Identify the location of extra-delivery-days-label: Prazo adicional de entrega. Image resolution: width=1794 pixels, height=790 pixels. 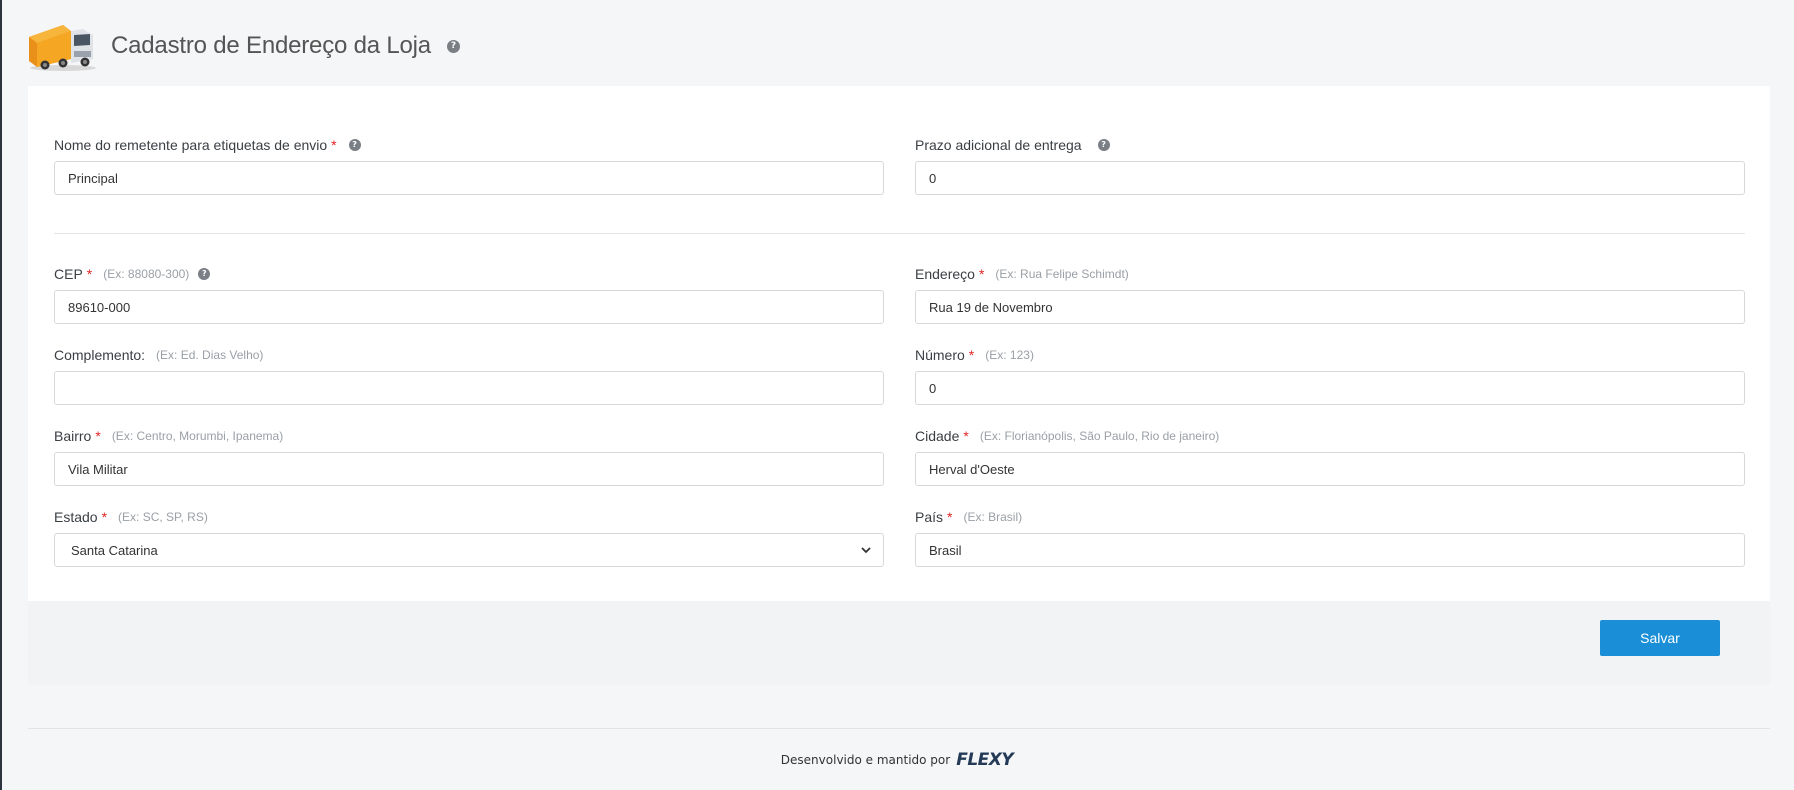
(998, 145).